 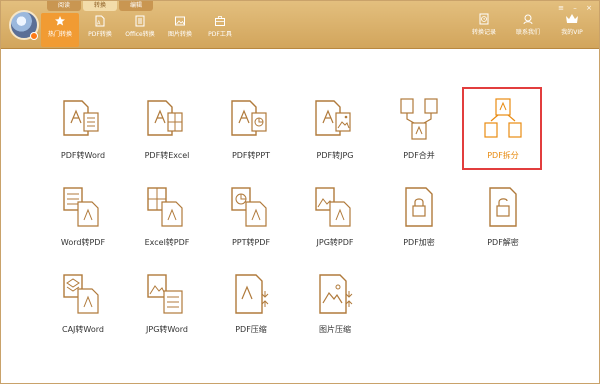 What do you see at coordinates (335, 329) in the screenshot?
I see `tool-label: 图片压缩` at bounding box center [335, 329].